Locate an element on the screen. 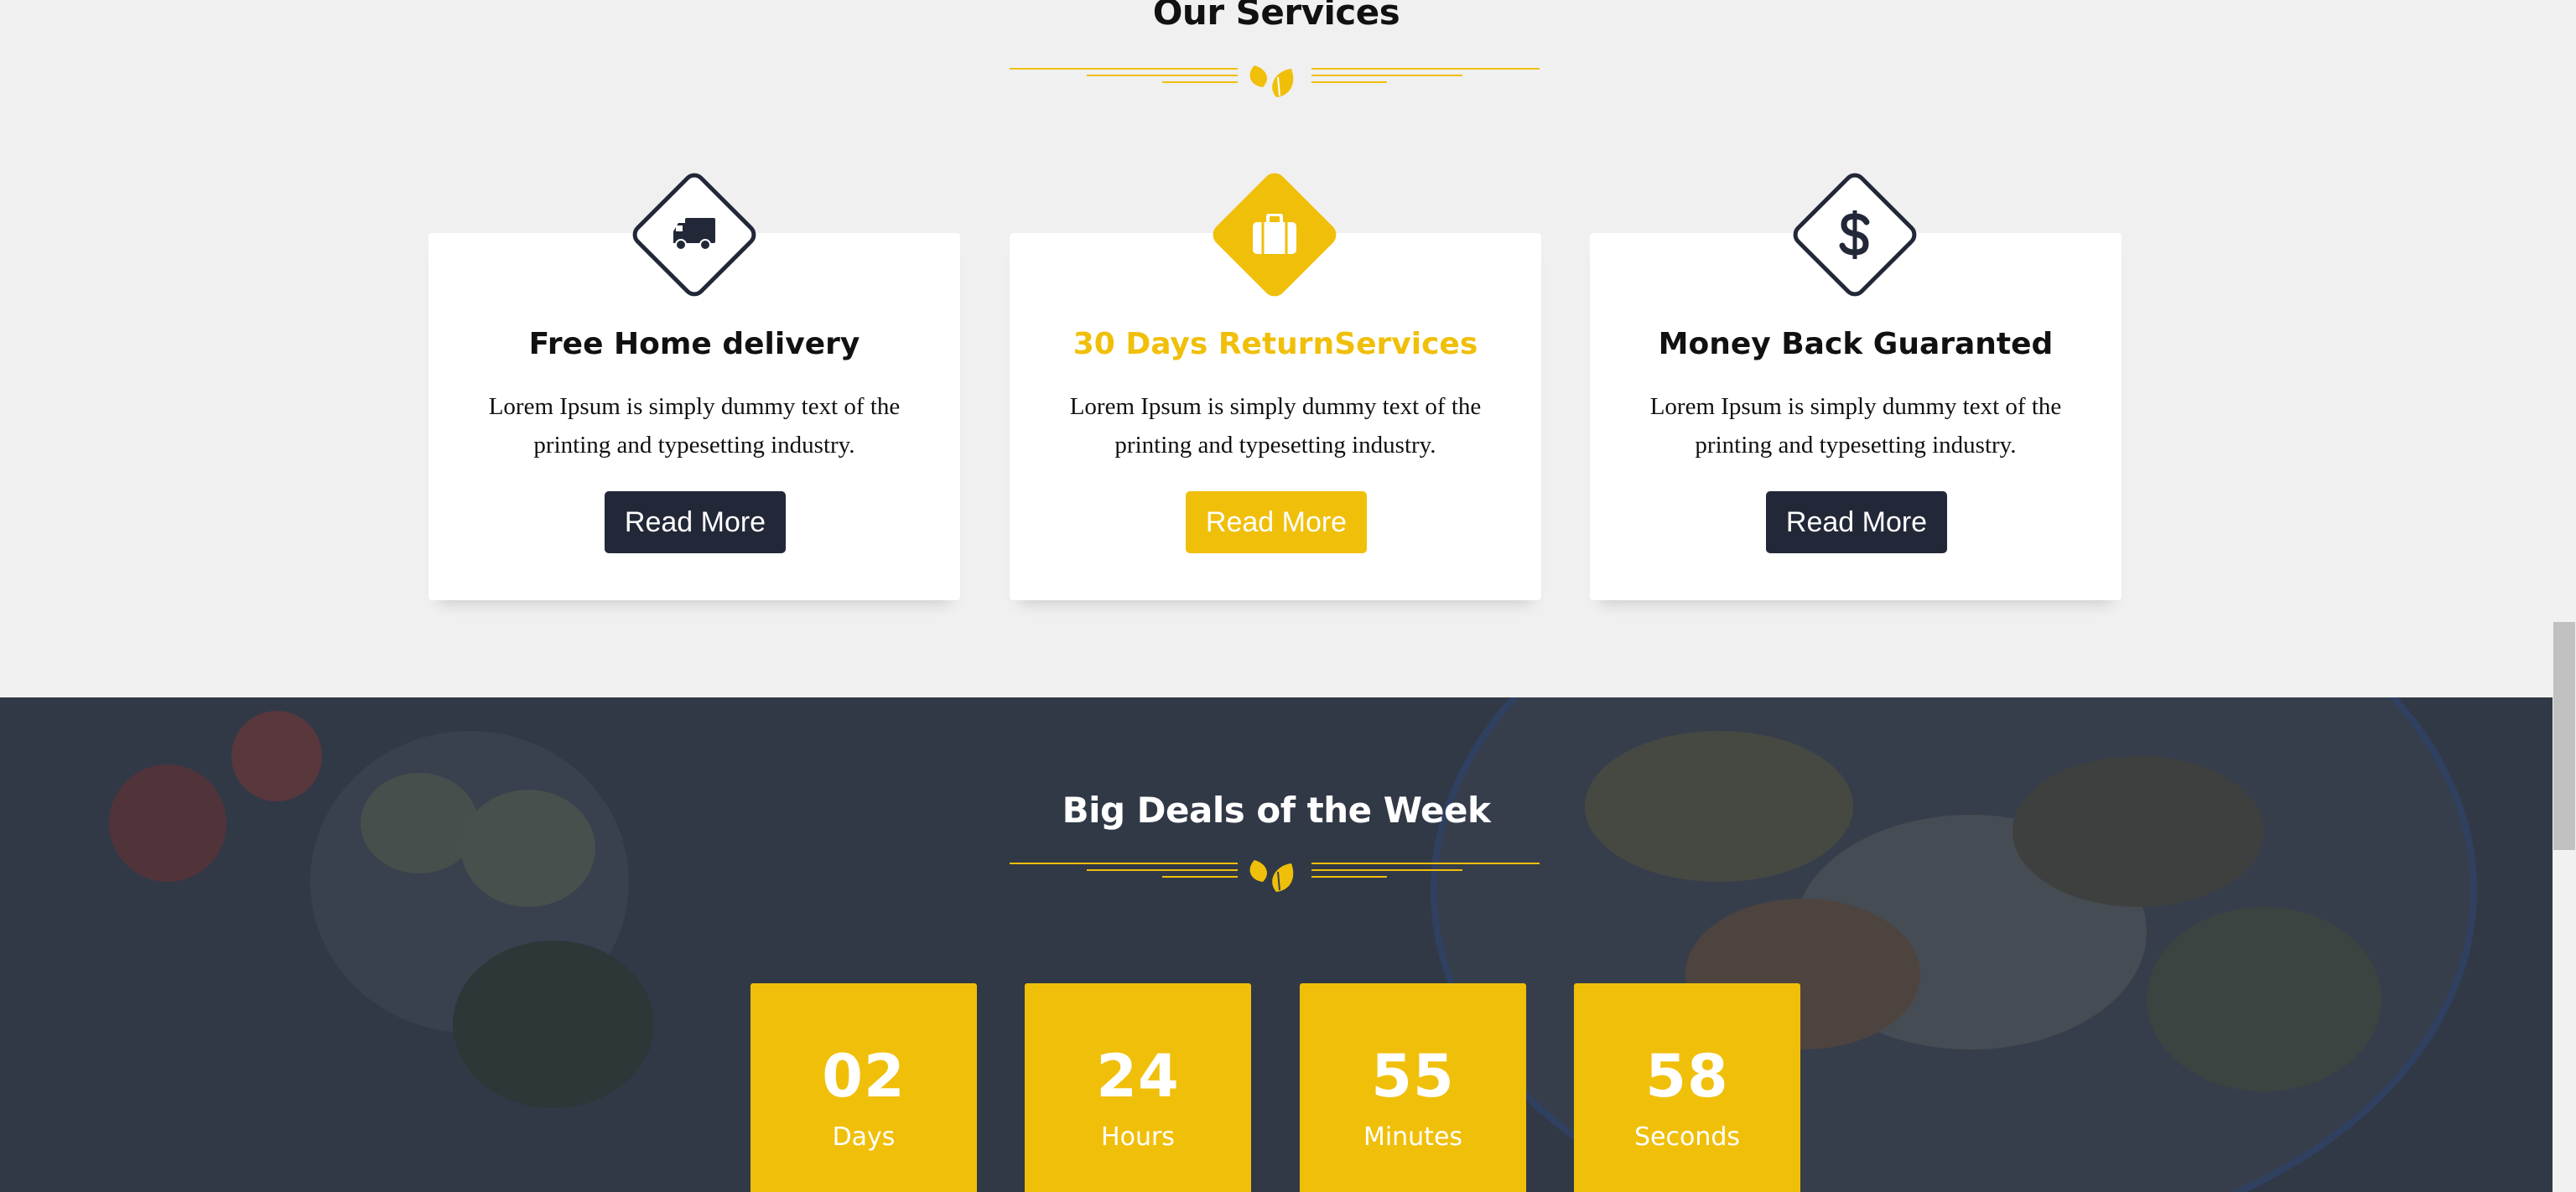 Image resolution: width=2576 pixels, height=1192 pixels. countdown-hours: 24 Hours is located at coordinates (1138, 1087).